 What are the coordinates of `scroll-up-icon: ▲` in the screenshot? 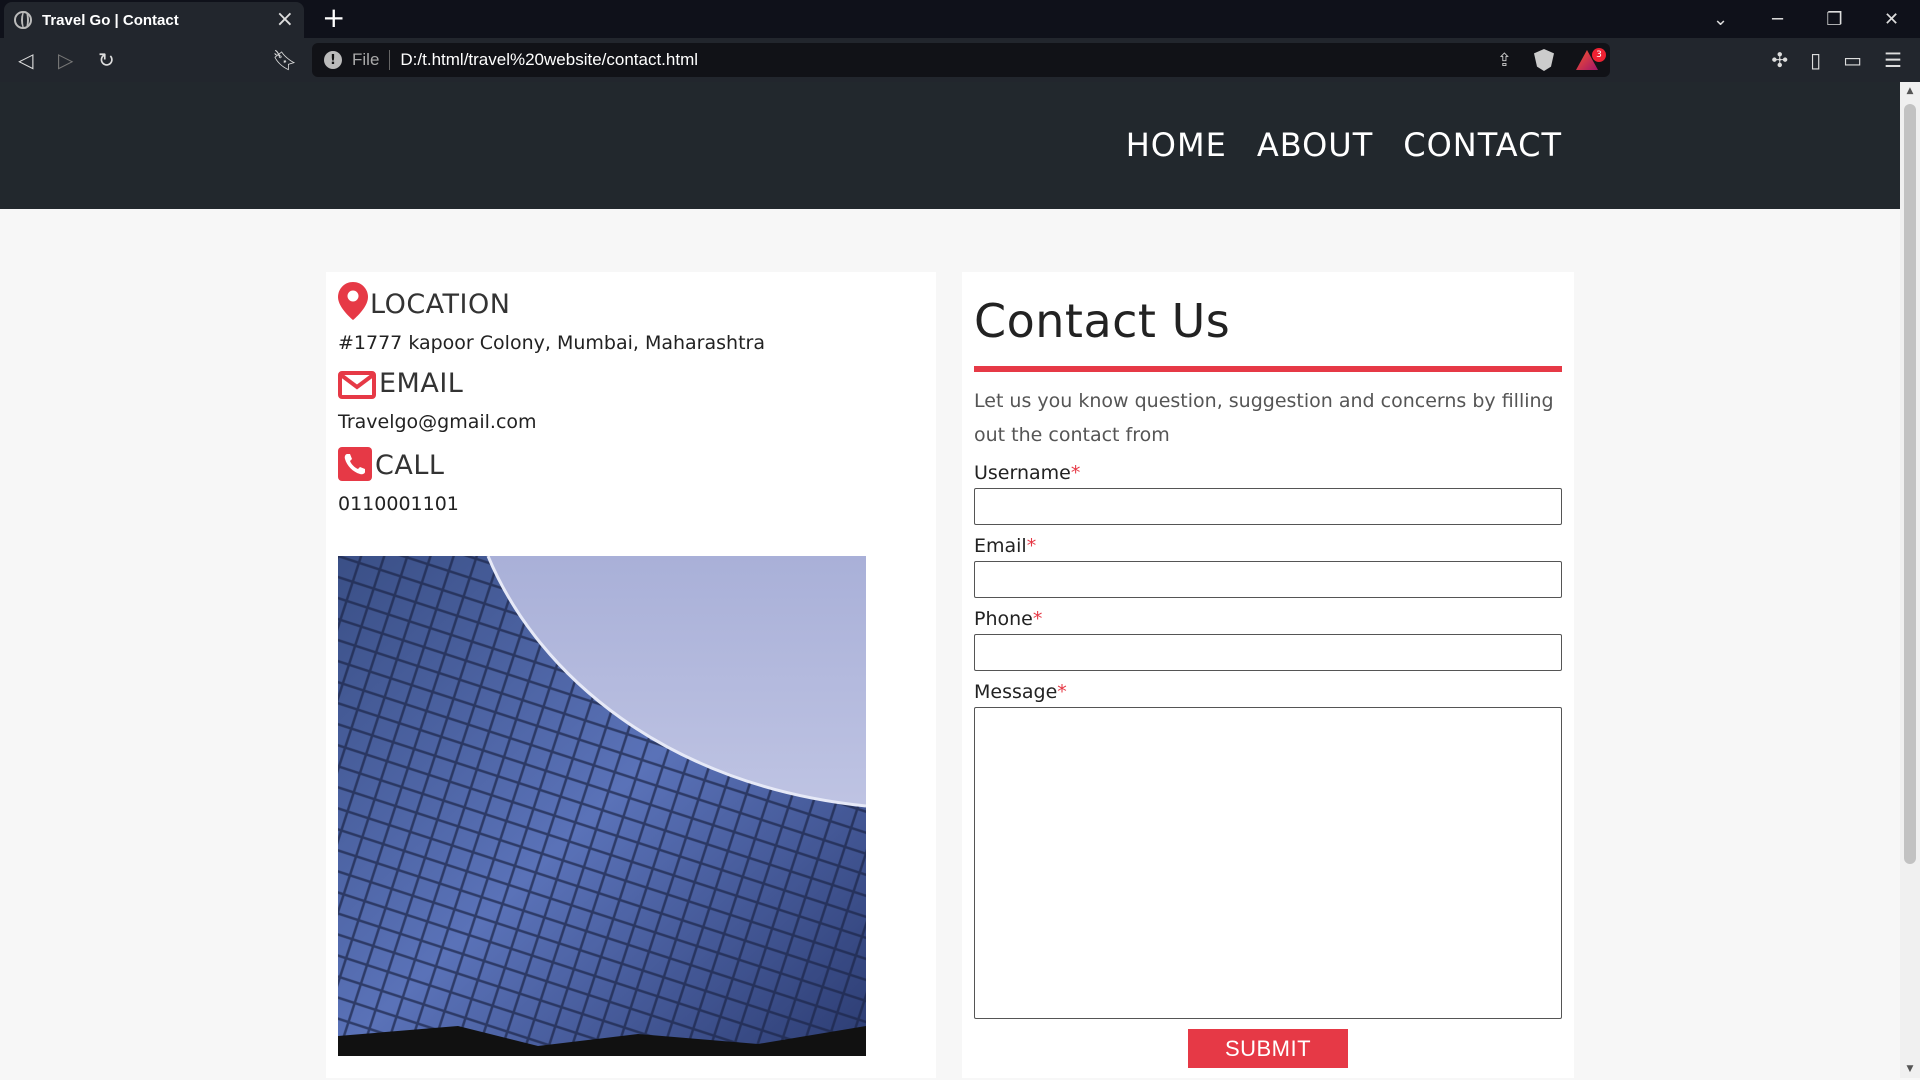 It's located at (1910, 91).